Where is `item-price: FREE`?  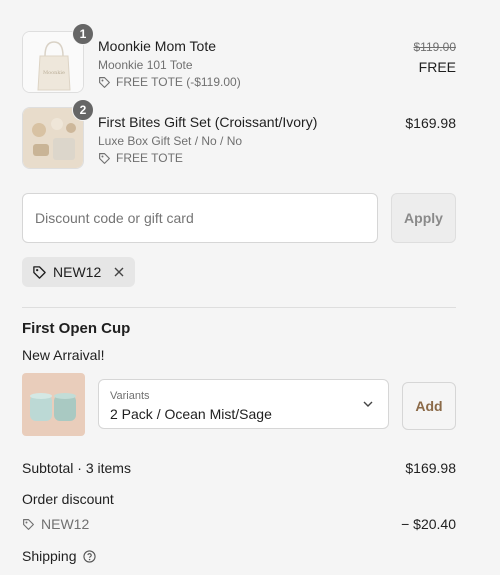
item-price: FREE is located at coordinates (437, 67).